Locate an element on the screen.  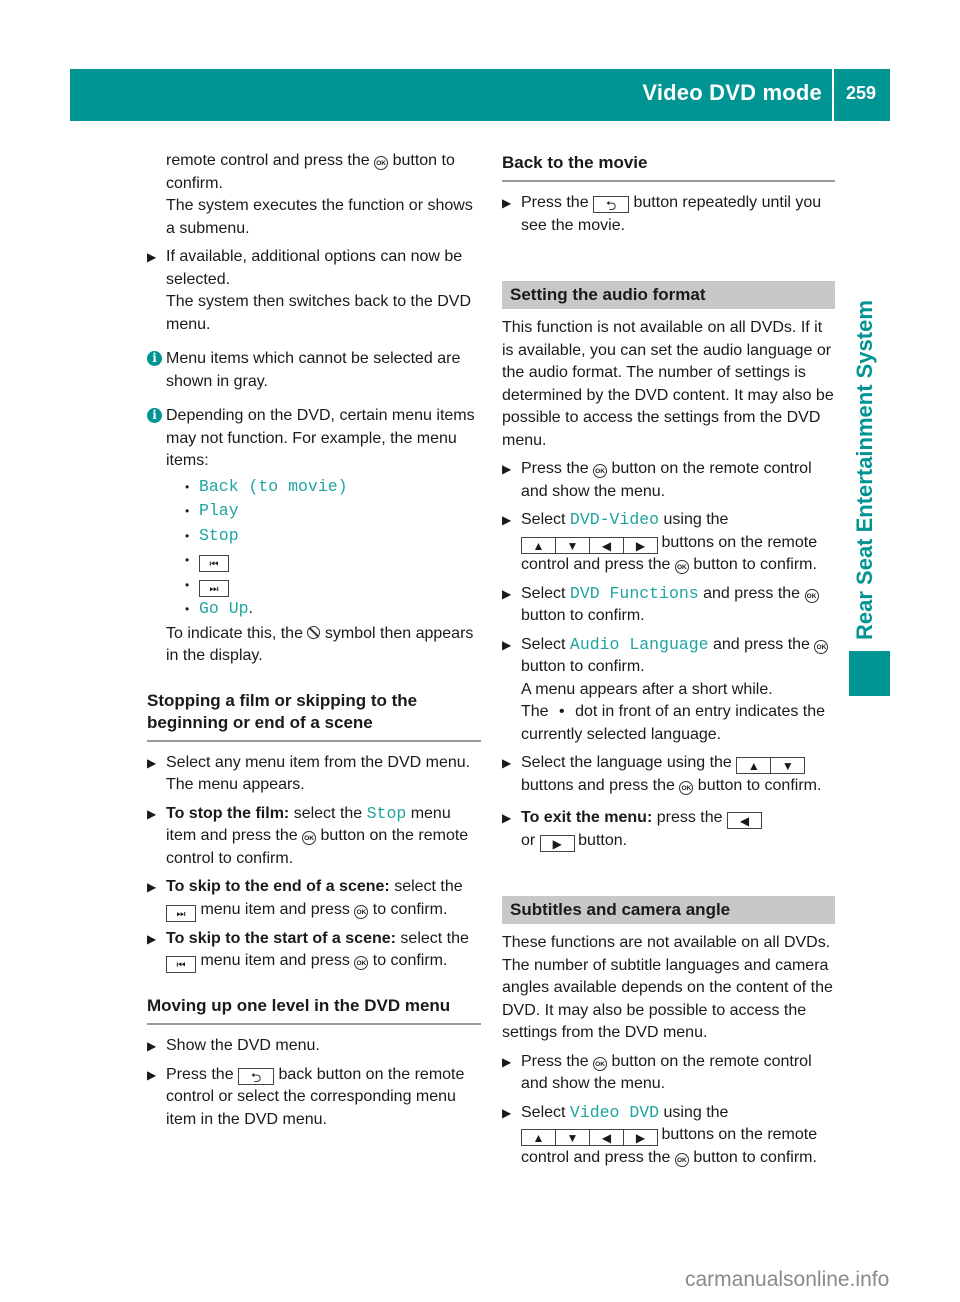
text: using the is located at coordinates (696, 519).